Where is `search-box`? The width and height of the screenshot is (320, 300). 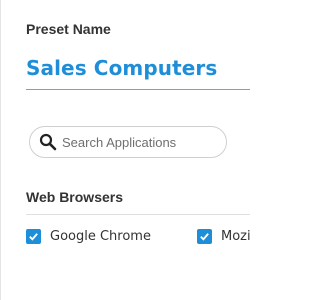 search-box is located at coordinates (128, 142).